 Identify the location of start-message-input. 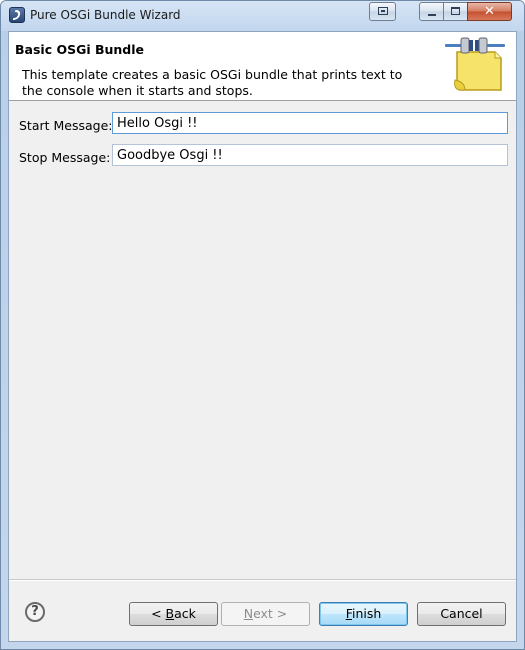
(310, 123).